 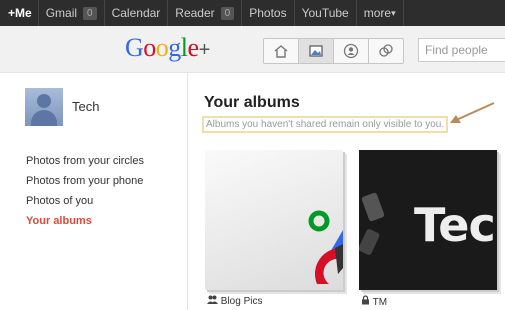 I want to click on me-link: +Me, so click(x=19, y=13).